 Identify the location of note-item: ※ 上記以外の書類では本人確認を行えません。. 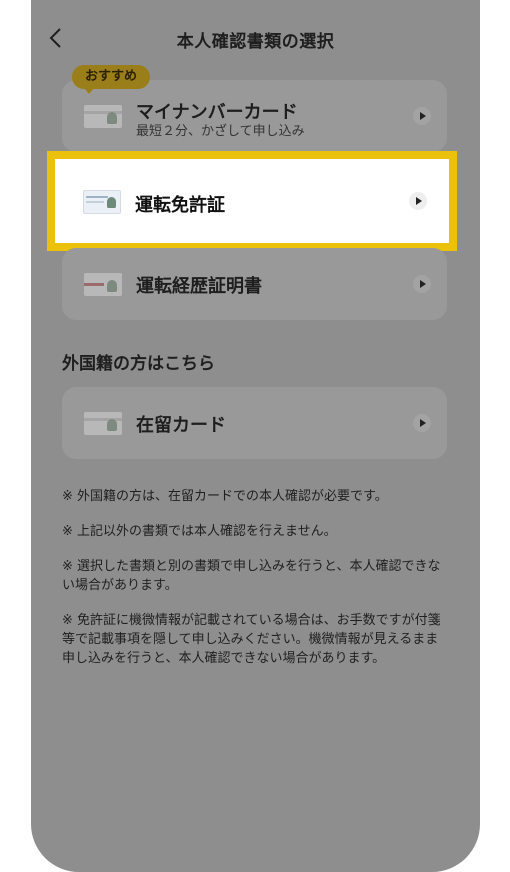
(199, 531).